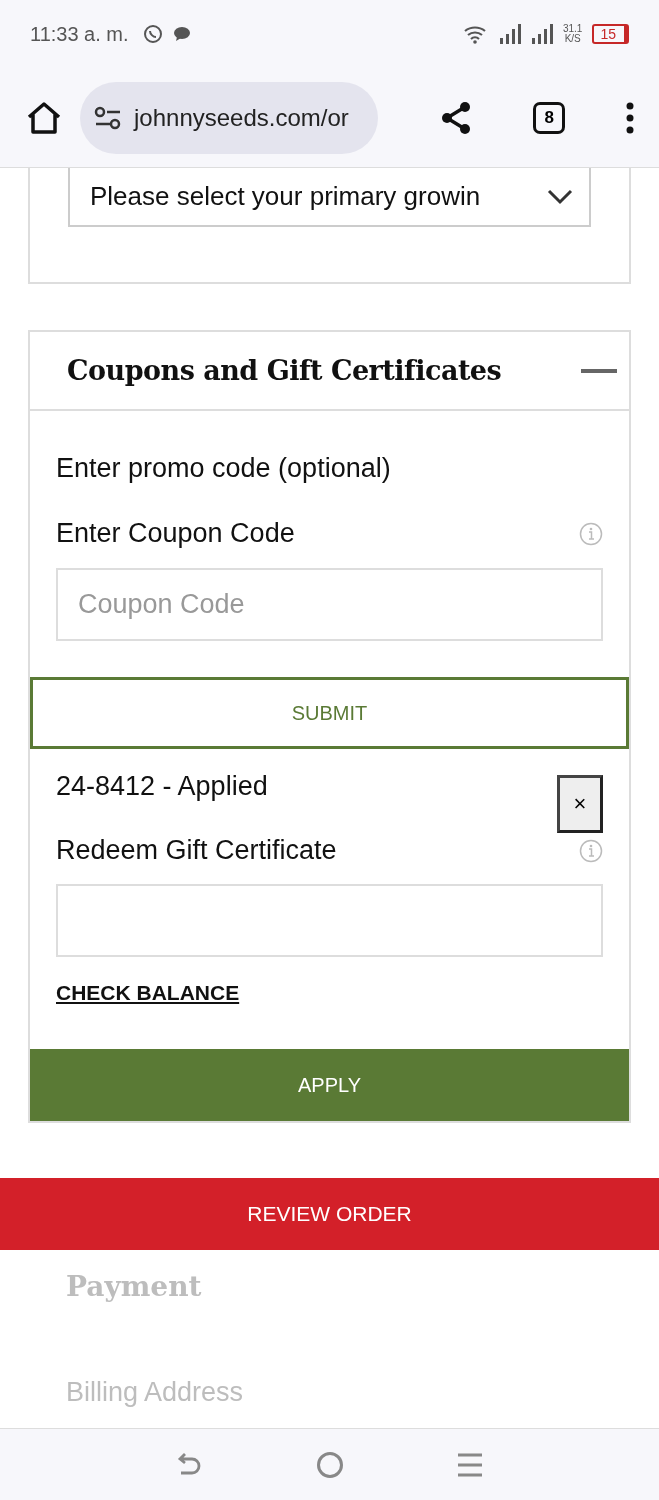 The height and width of the screenshot is (1500, 659). I want to click on remove-button: ×, so click(580, 804).